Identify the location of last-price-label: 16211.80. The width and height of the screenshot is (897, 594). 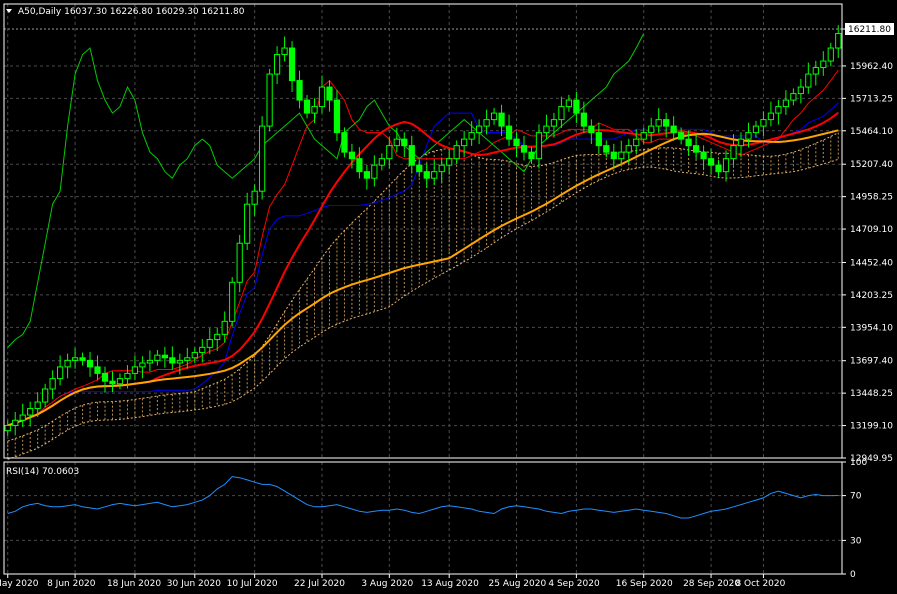
(869, 30).